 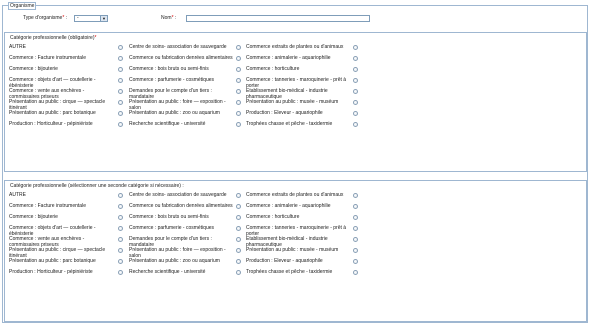 What do you see at coordinates (169, 18) in the screenshot?
I see `nom-label: Nom* :` at bounding box center [169, 18].